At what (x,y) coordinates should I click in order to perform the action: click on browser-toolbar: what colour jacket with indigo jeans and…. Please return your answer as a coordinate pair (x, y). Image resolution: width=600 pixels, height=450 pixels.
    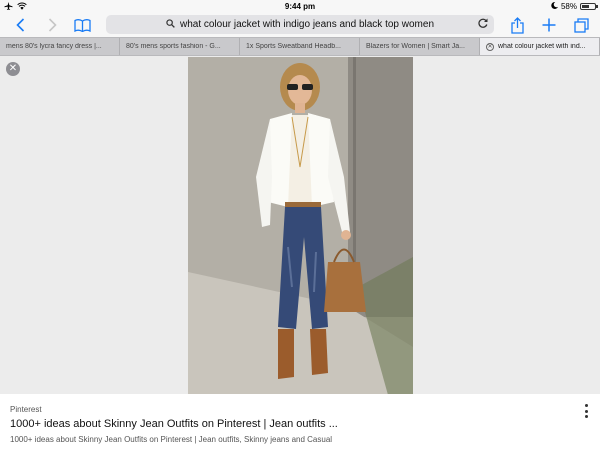
    Looking at the image, I should click on (300, 25).